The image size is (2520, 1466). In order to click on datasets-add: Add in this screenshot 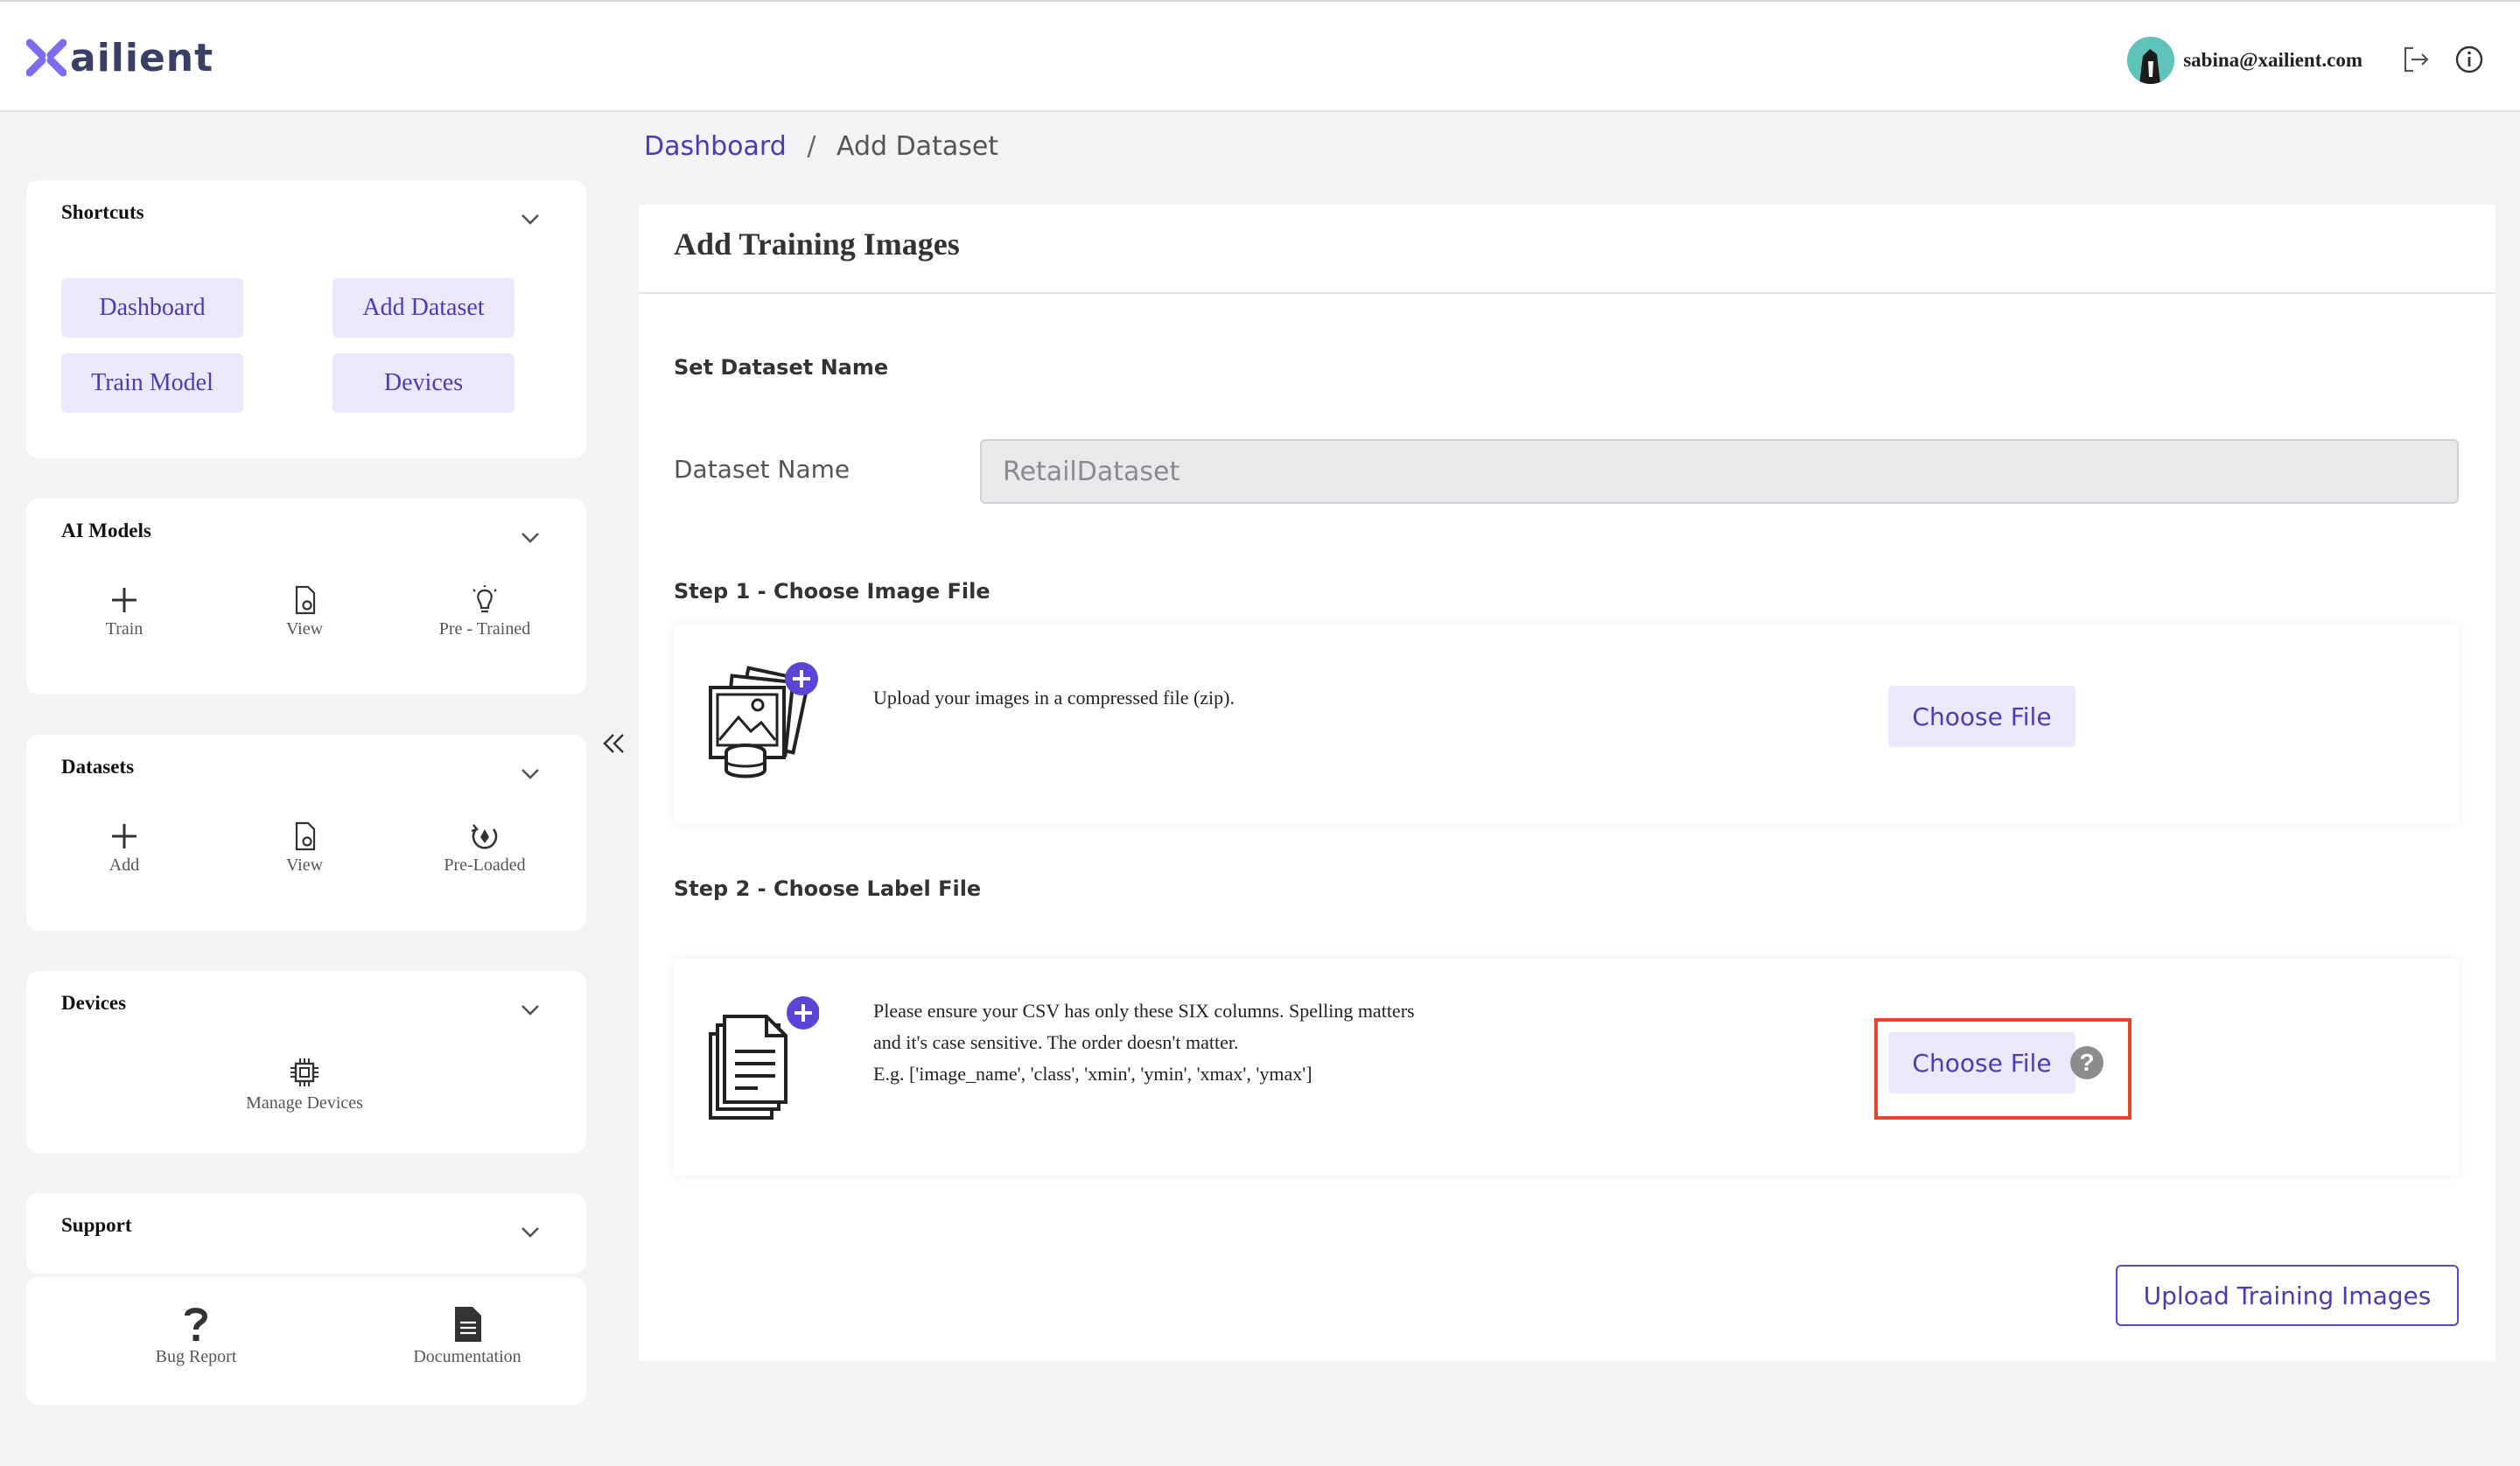, I will do `click(124, 848)`.